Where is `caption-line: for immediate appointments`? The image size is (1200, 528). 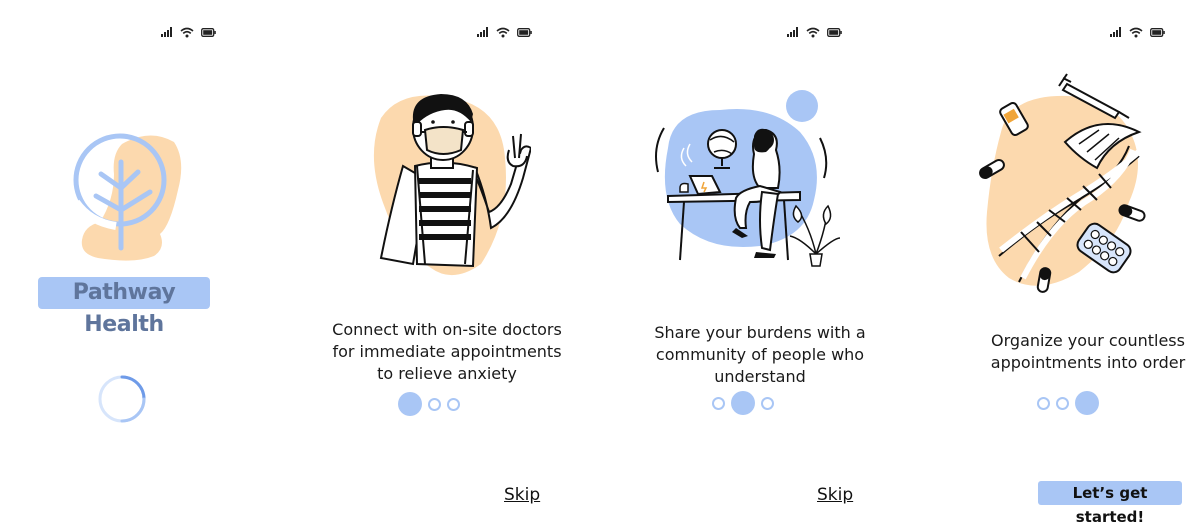
caption-line: for immediate appointments is located at coordinates (447, 351).